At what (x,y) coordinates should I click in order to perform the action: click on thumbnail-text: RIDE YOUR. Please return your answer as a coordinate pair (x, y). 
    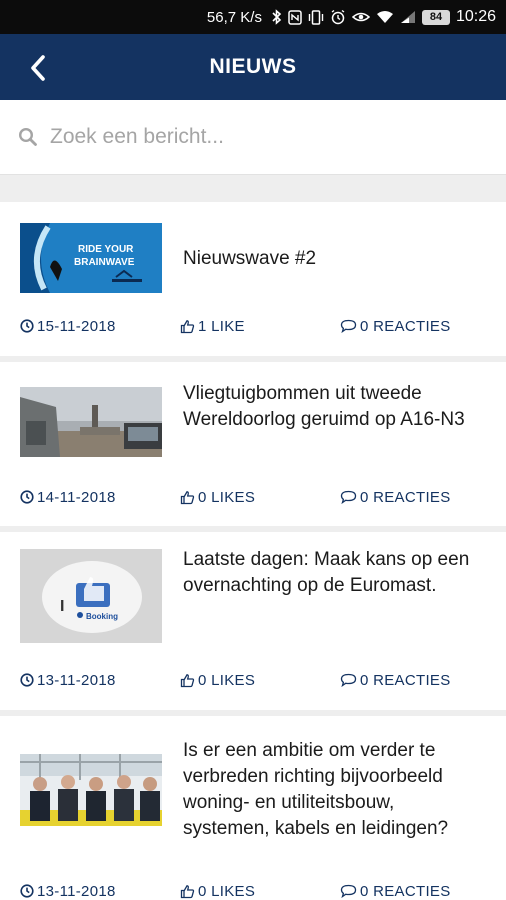
    Looking at the image, I should click on (106, 249).